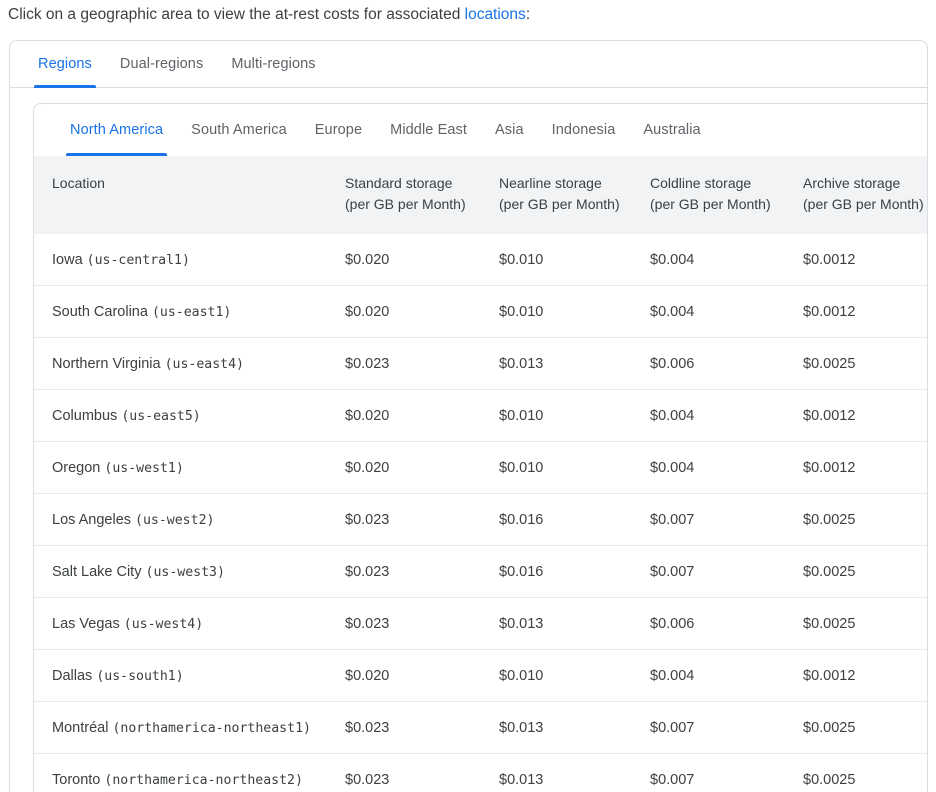 This screenshot has height=792, width=936. What do you see at coordinates (422, 195) in the screenshot?
I see `column-header-standard-storage: Standard storage (per GB per Month)` at bounding box center [422, 195].